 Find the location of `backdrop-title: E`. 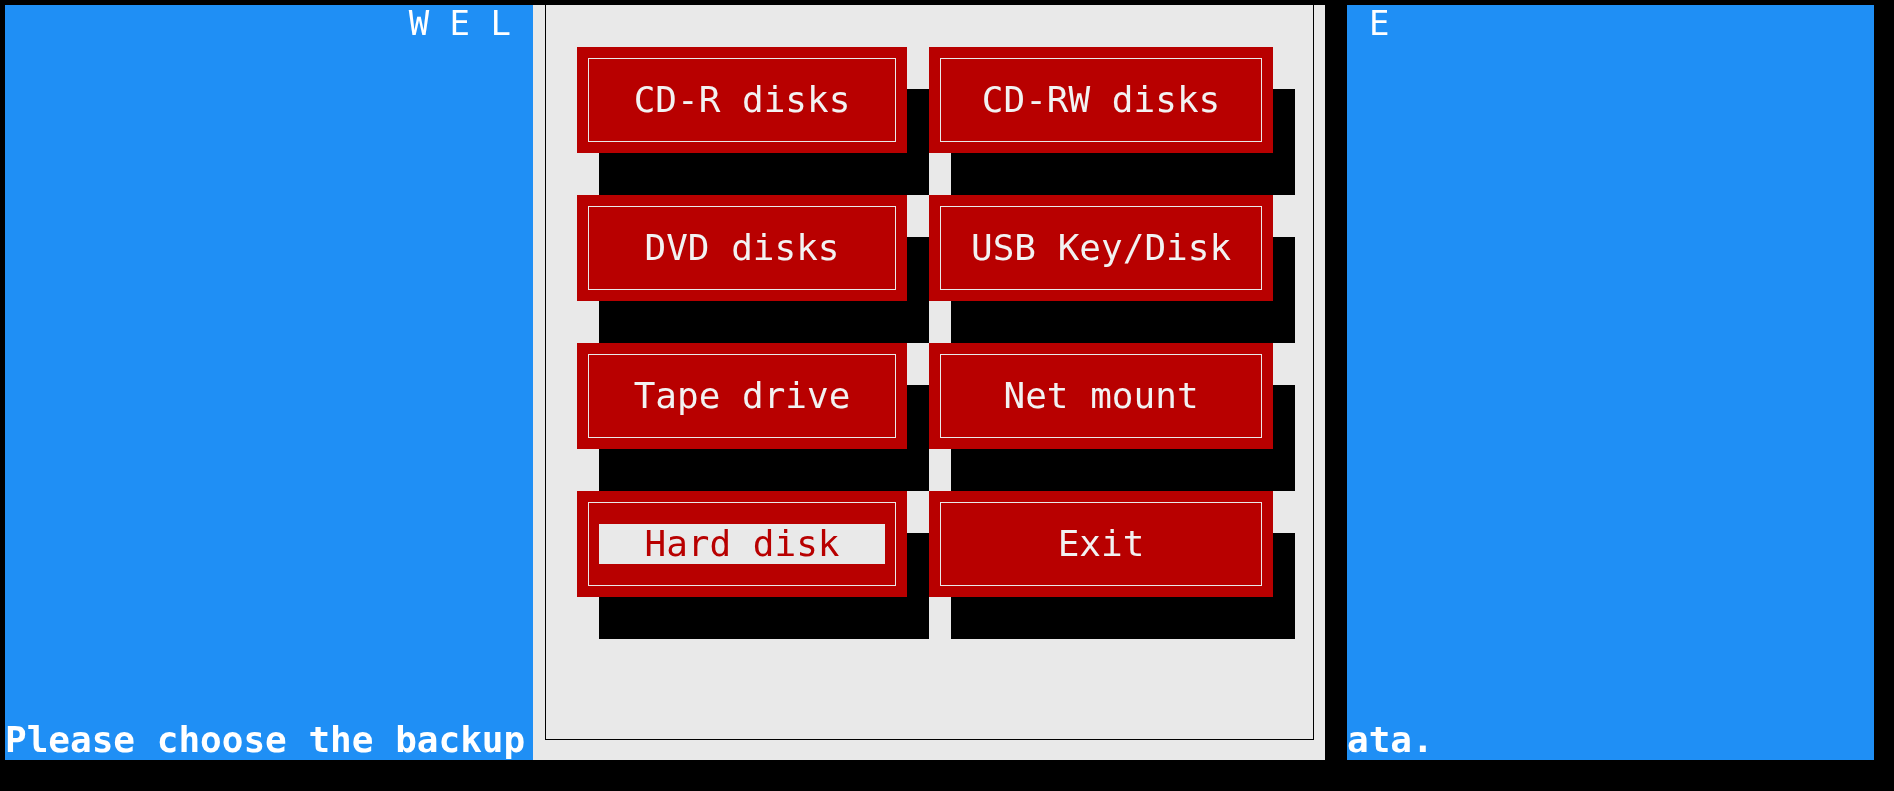

backdrop-title: E is located at coordinates (1379, 23).